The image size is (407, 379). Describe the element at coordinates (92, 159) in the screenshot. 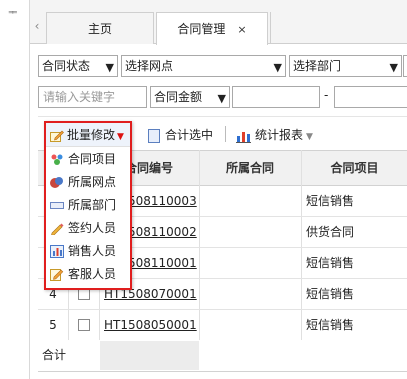

I see `menu-item-label: 合同项目` at that location.